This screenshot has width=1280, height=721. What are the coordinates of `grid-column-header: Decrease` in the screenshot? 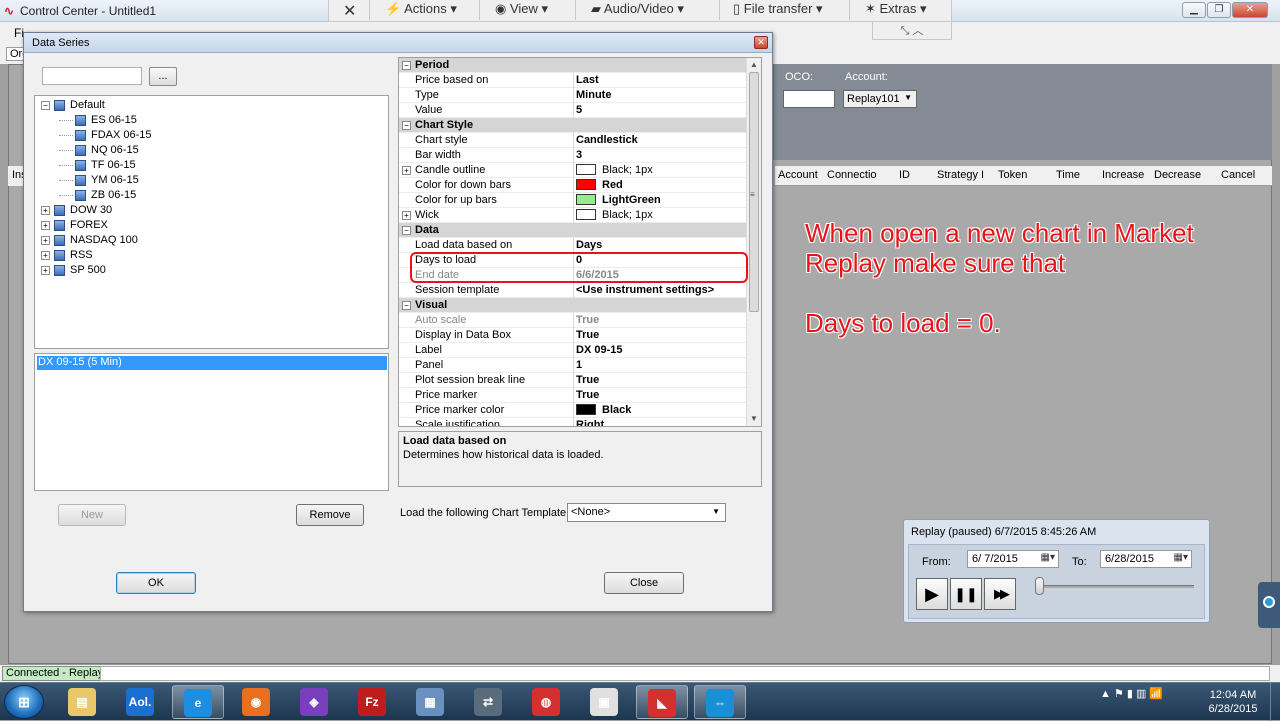 It's located at (1177, 175).